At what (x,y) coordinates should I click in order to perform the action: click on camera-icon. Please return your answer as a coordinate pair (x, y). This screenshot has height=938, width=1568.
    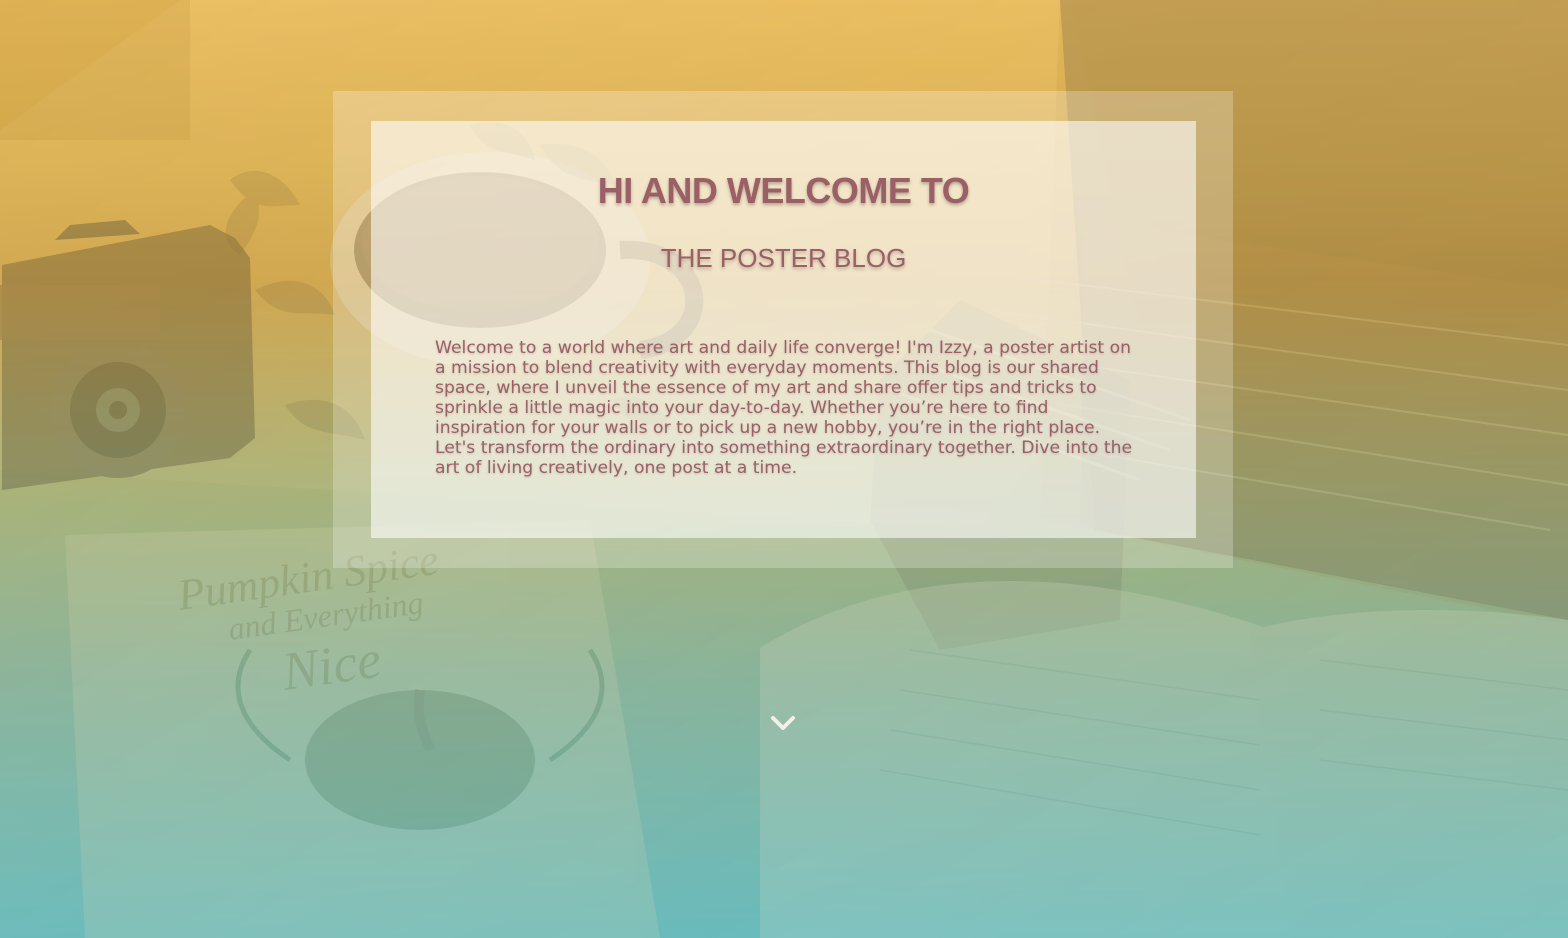
    Looking at the image, I should click on (127, 355).